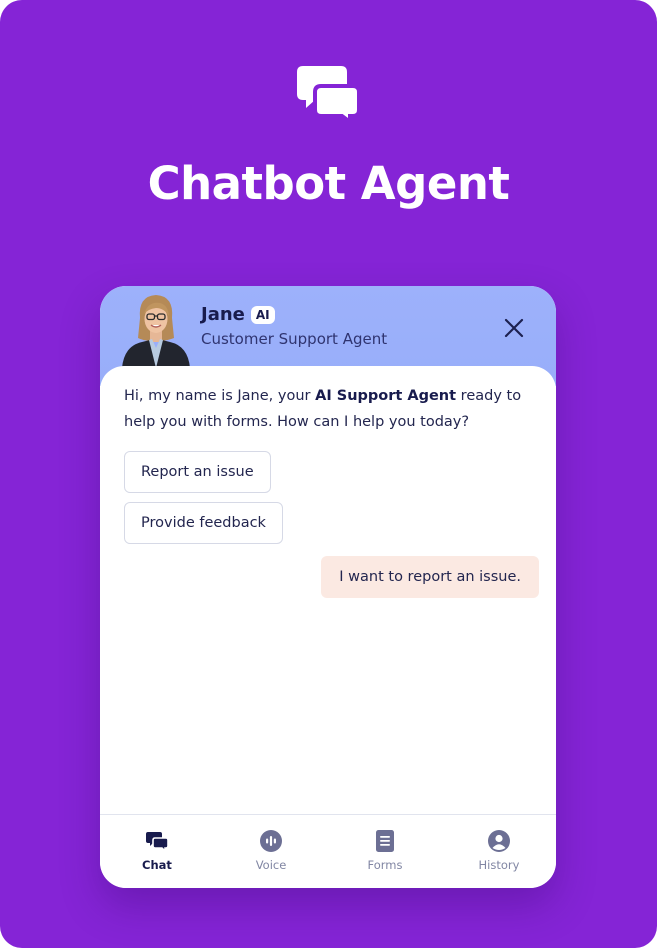 The height and width of the screenshot is (948, 657). I want to click on form-icon, so click(385, 841).